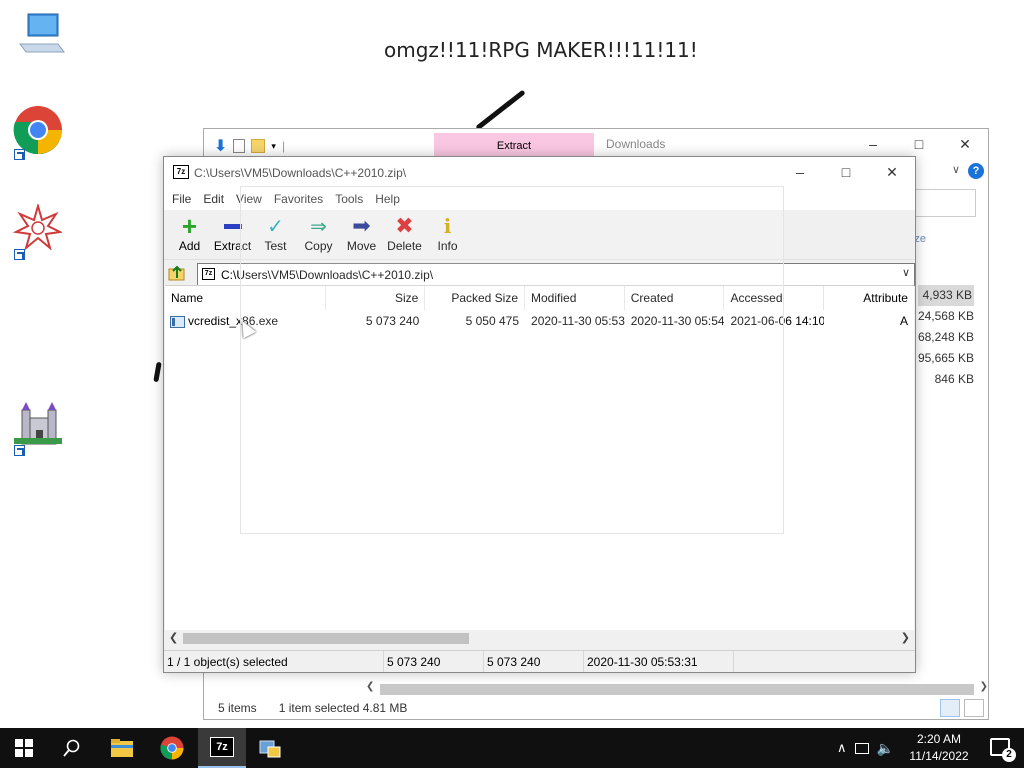 Image resolution: width=1024 pixels, height=768 pixels. I want to click on wallpaper-text: omgz!!11!RPG MAKER!!!11!11!, so click(541, 50).